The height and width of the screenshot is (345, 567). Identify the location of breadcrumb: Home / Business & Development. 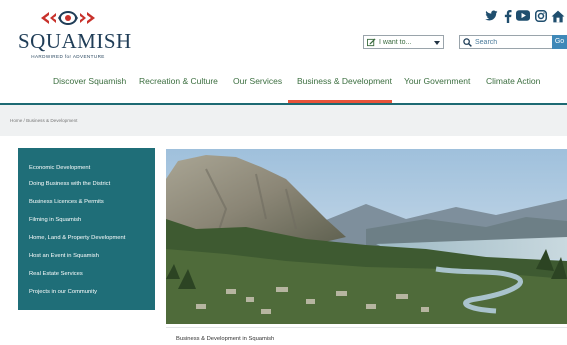
(43, 121).